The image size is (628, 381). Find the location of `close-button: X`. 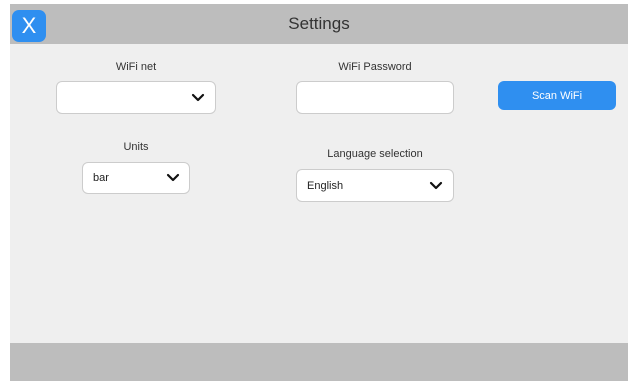

close-button: X is located at coordinates (29, 26).